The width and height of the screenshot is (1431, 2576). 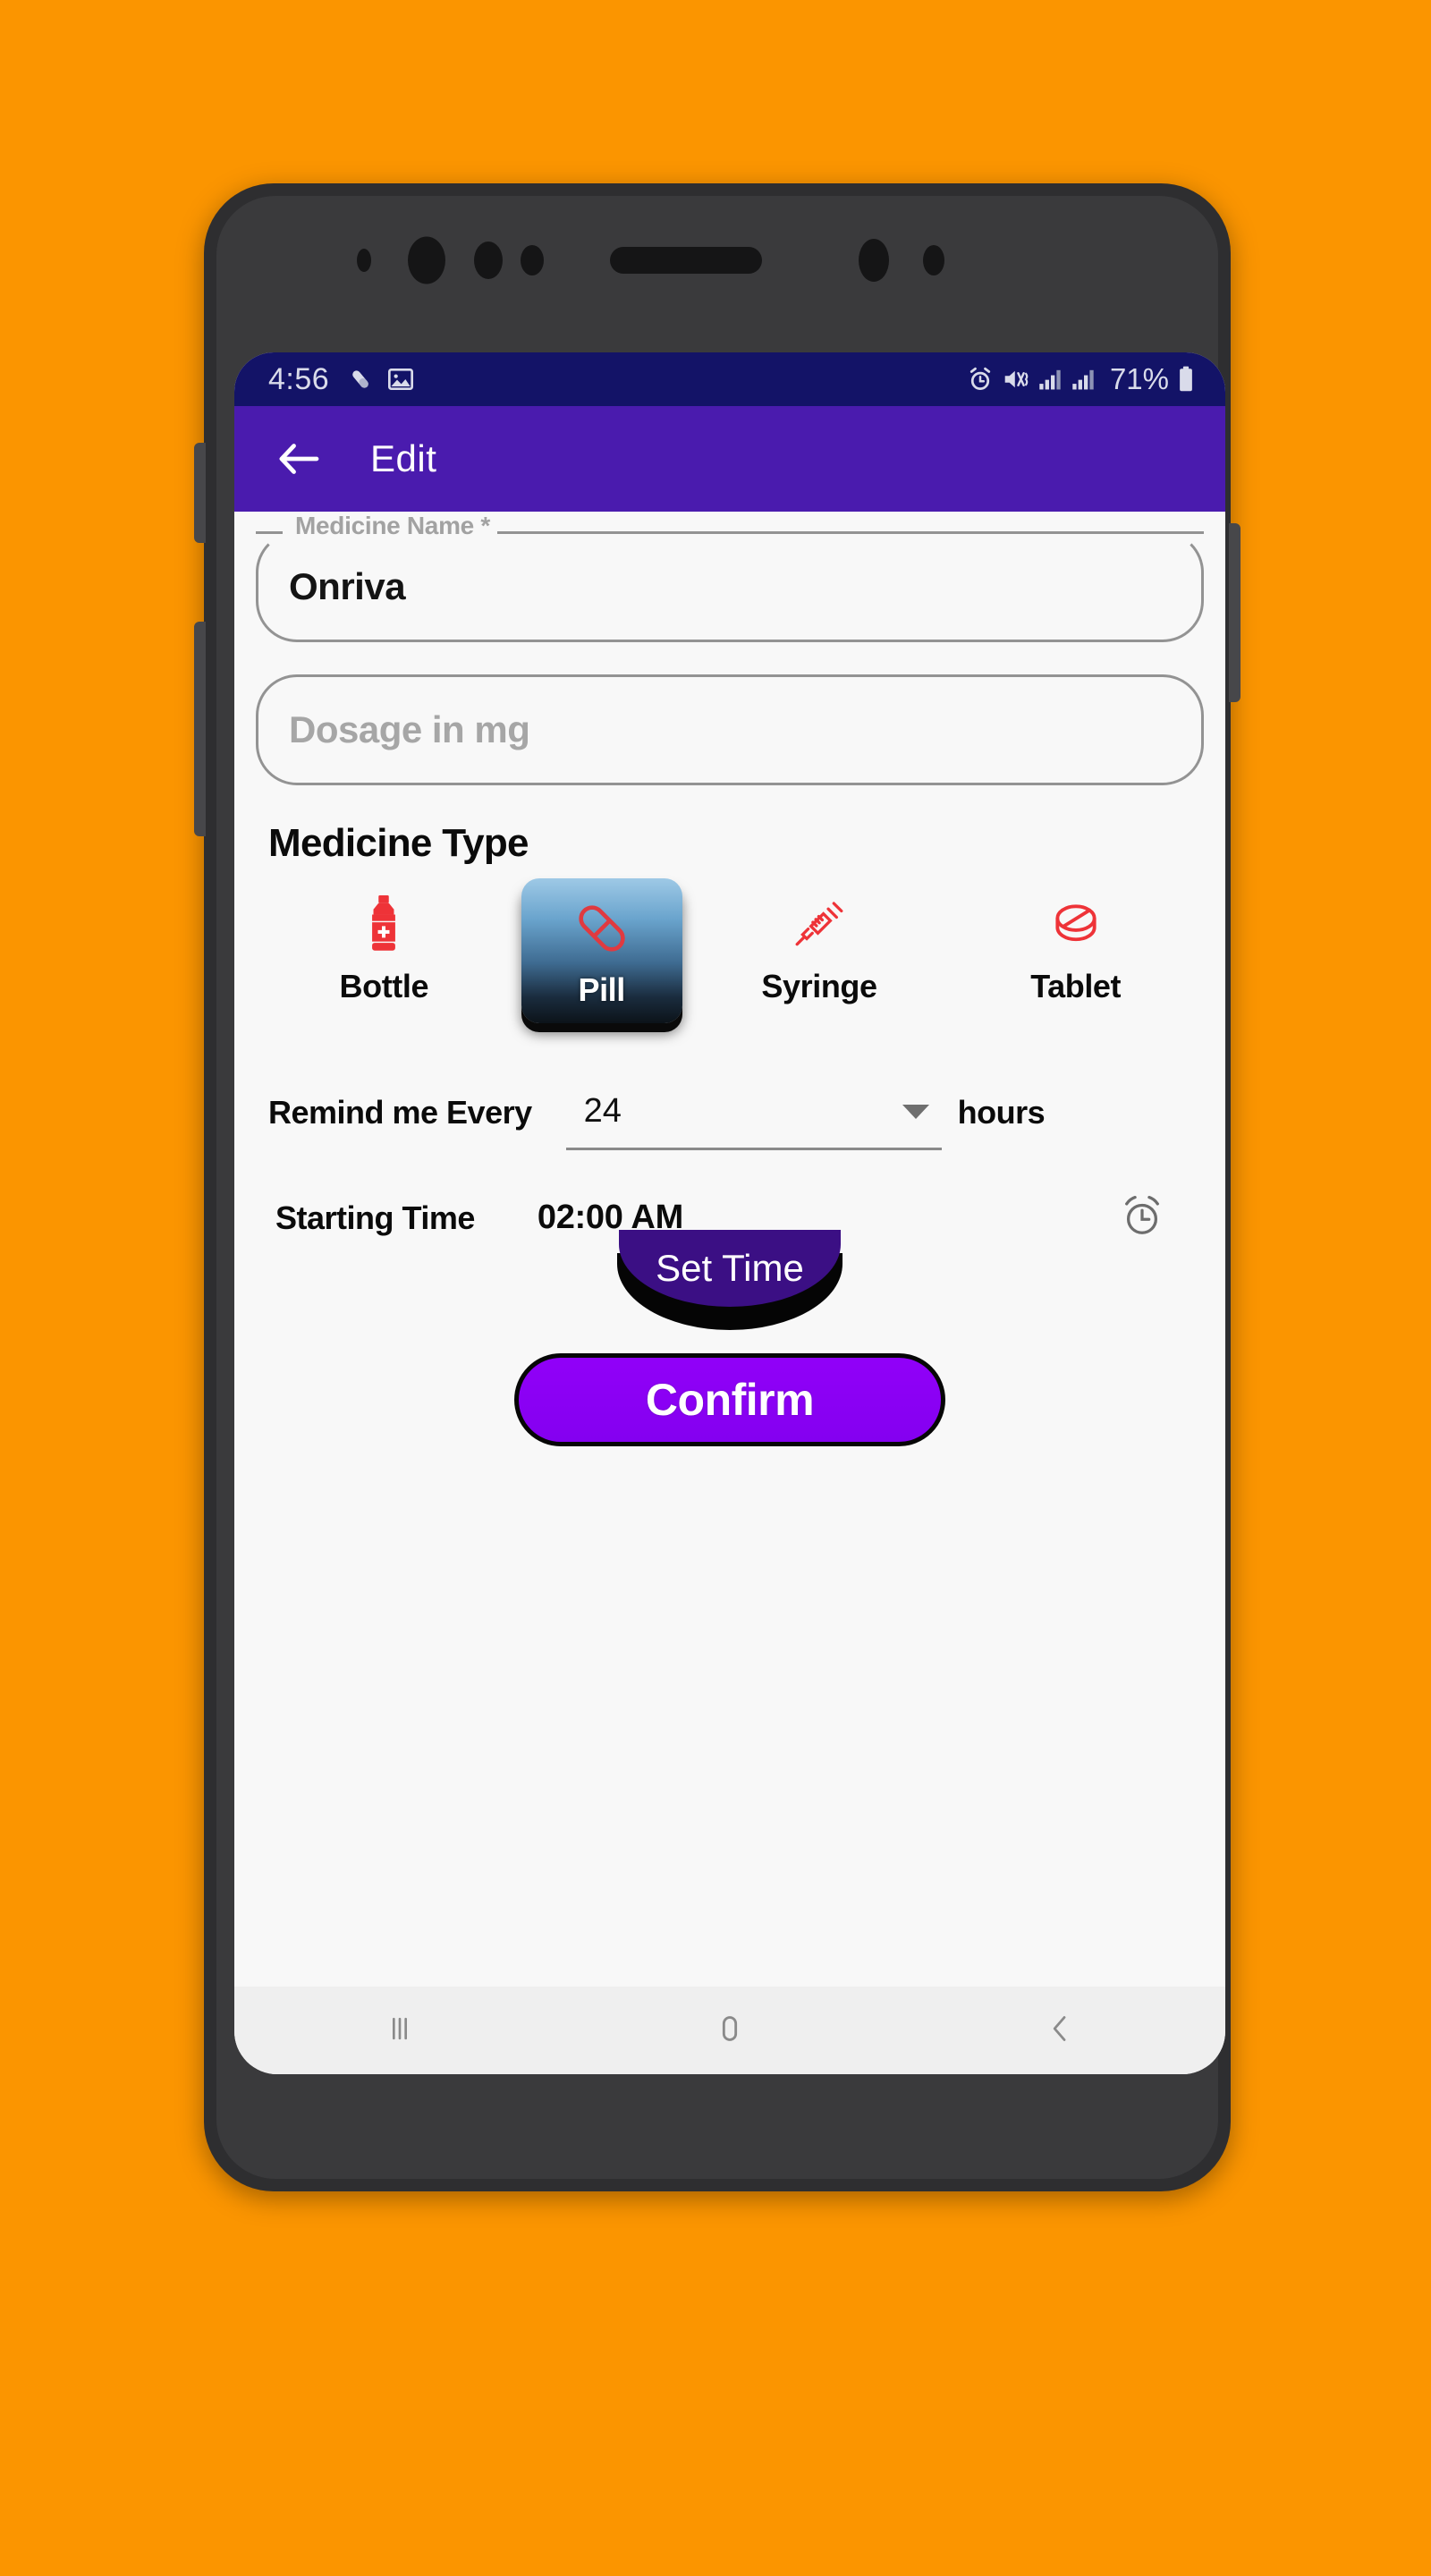 I want to click on volume-down-button, so click(x=200, y=729).